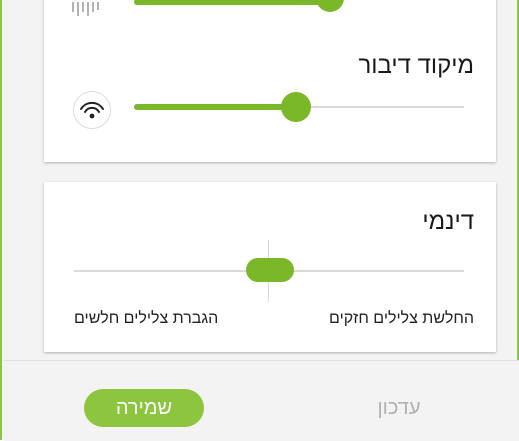 This screenshot has height=441, width=519. I want to click on update-button: עדכון, so click(399, 408).